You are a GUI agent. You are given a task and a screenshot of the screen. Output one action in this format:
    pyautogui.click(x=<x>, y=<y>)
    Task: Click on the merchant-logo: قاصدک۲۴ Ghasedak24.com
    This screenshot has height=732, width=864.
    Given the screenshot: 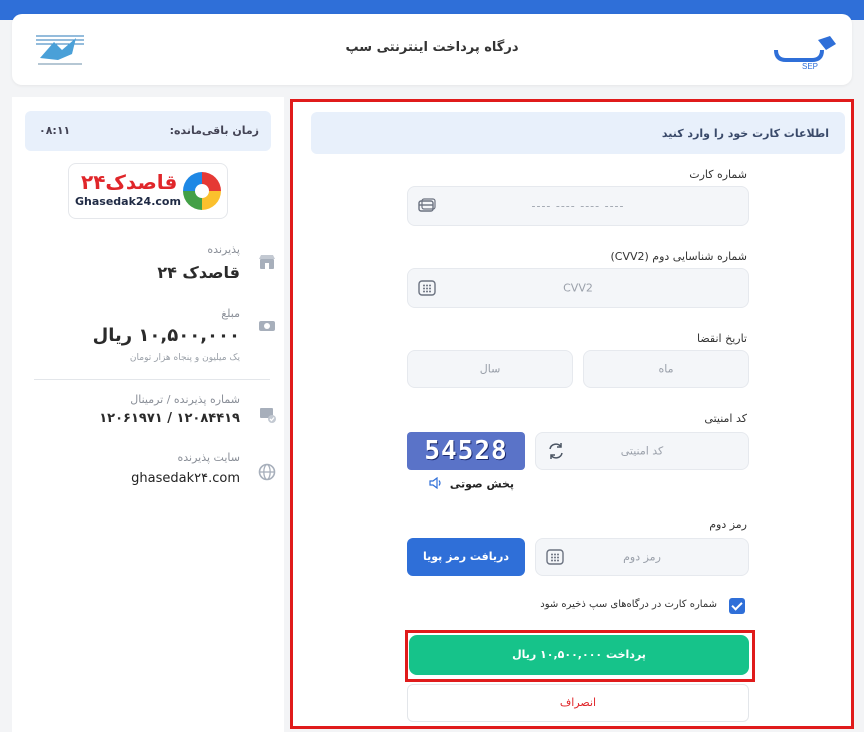 What is the action you would take?
    pyautogui.click(x=148, y=191)
    